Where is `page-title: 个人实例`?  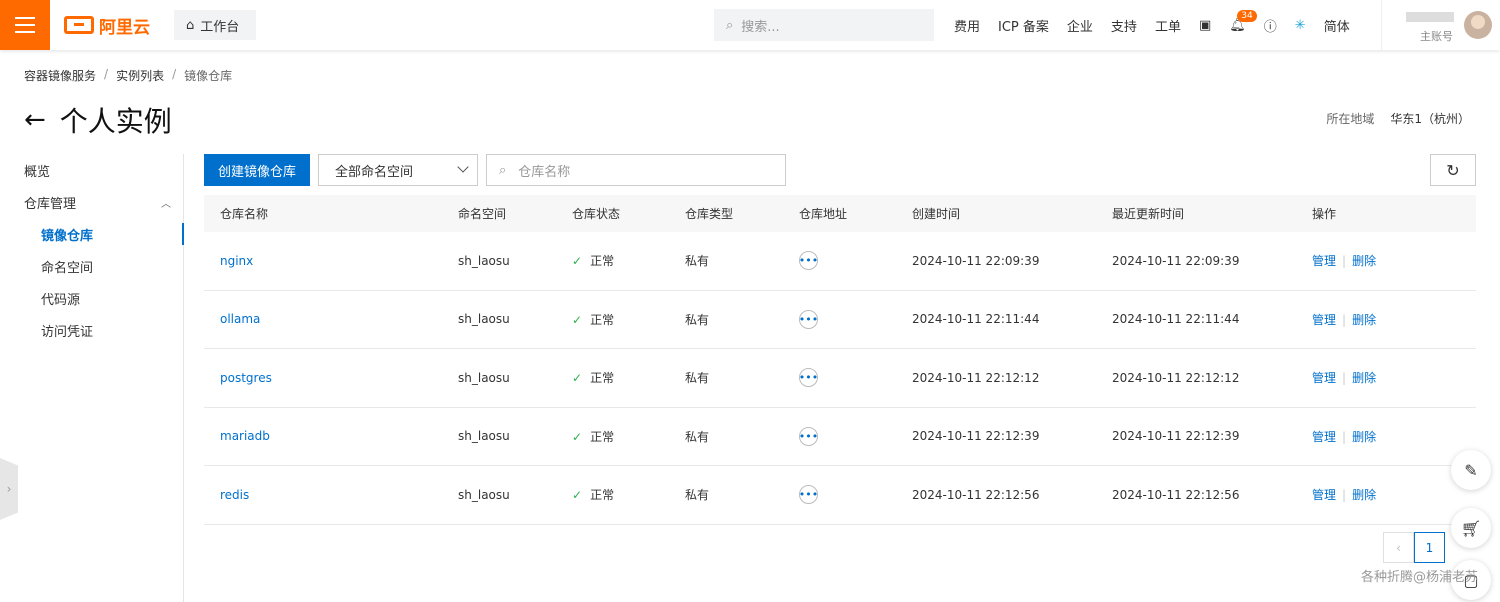
page-title: 个人实例 is located at coordinates (115, 121).